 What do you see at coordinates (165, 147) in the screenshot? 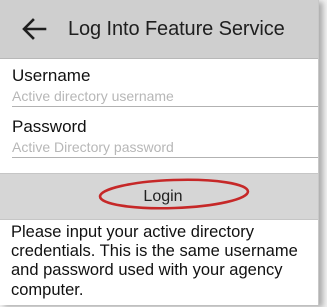
I see `password-input` at bounding box center [165, 147].